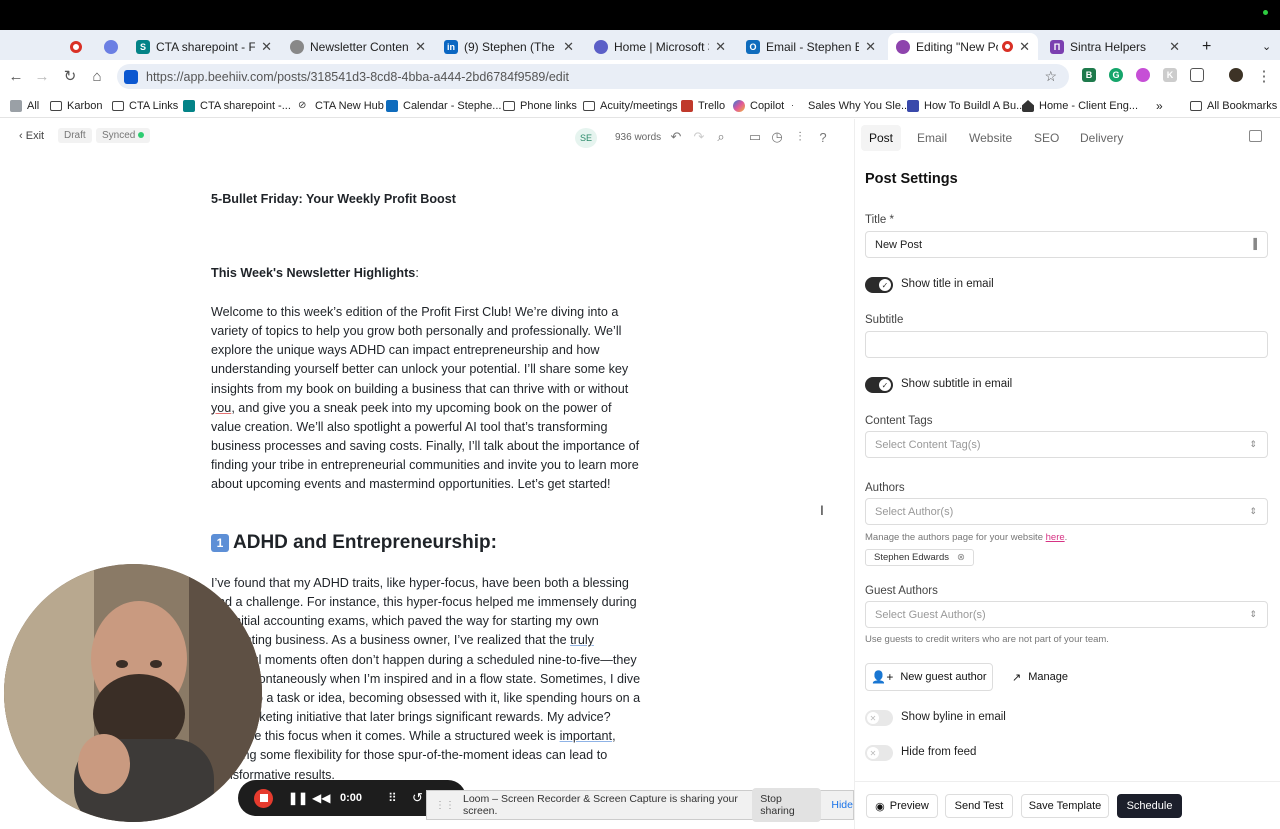 This screenshot has width=1280, height=829. What do you see at coordinates (823, 137) in the screenshot?
I see `help-icon: ?` at bounding box center [823, 137].